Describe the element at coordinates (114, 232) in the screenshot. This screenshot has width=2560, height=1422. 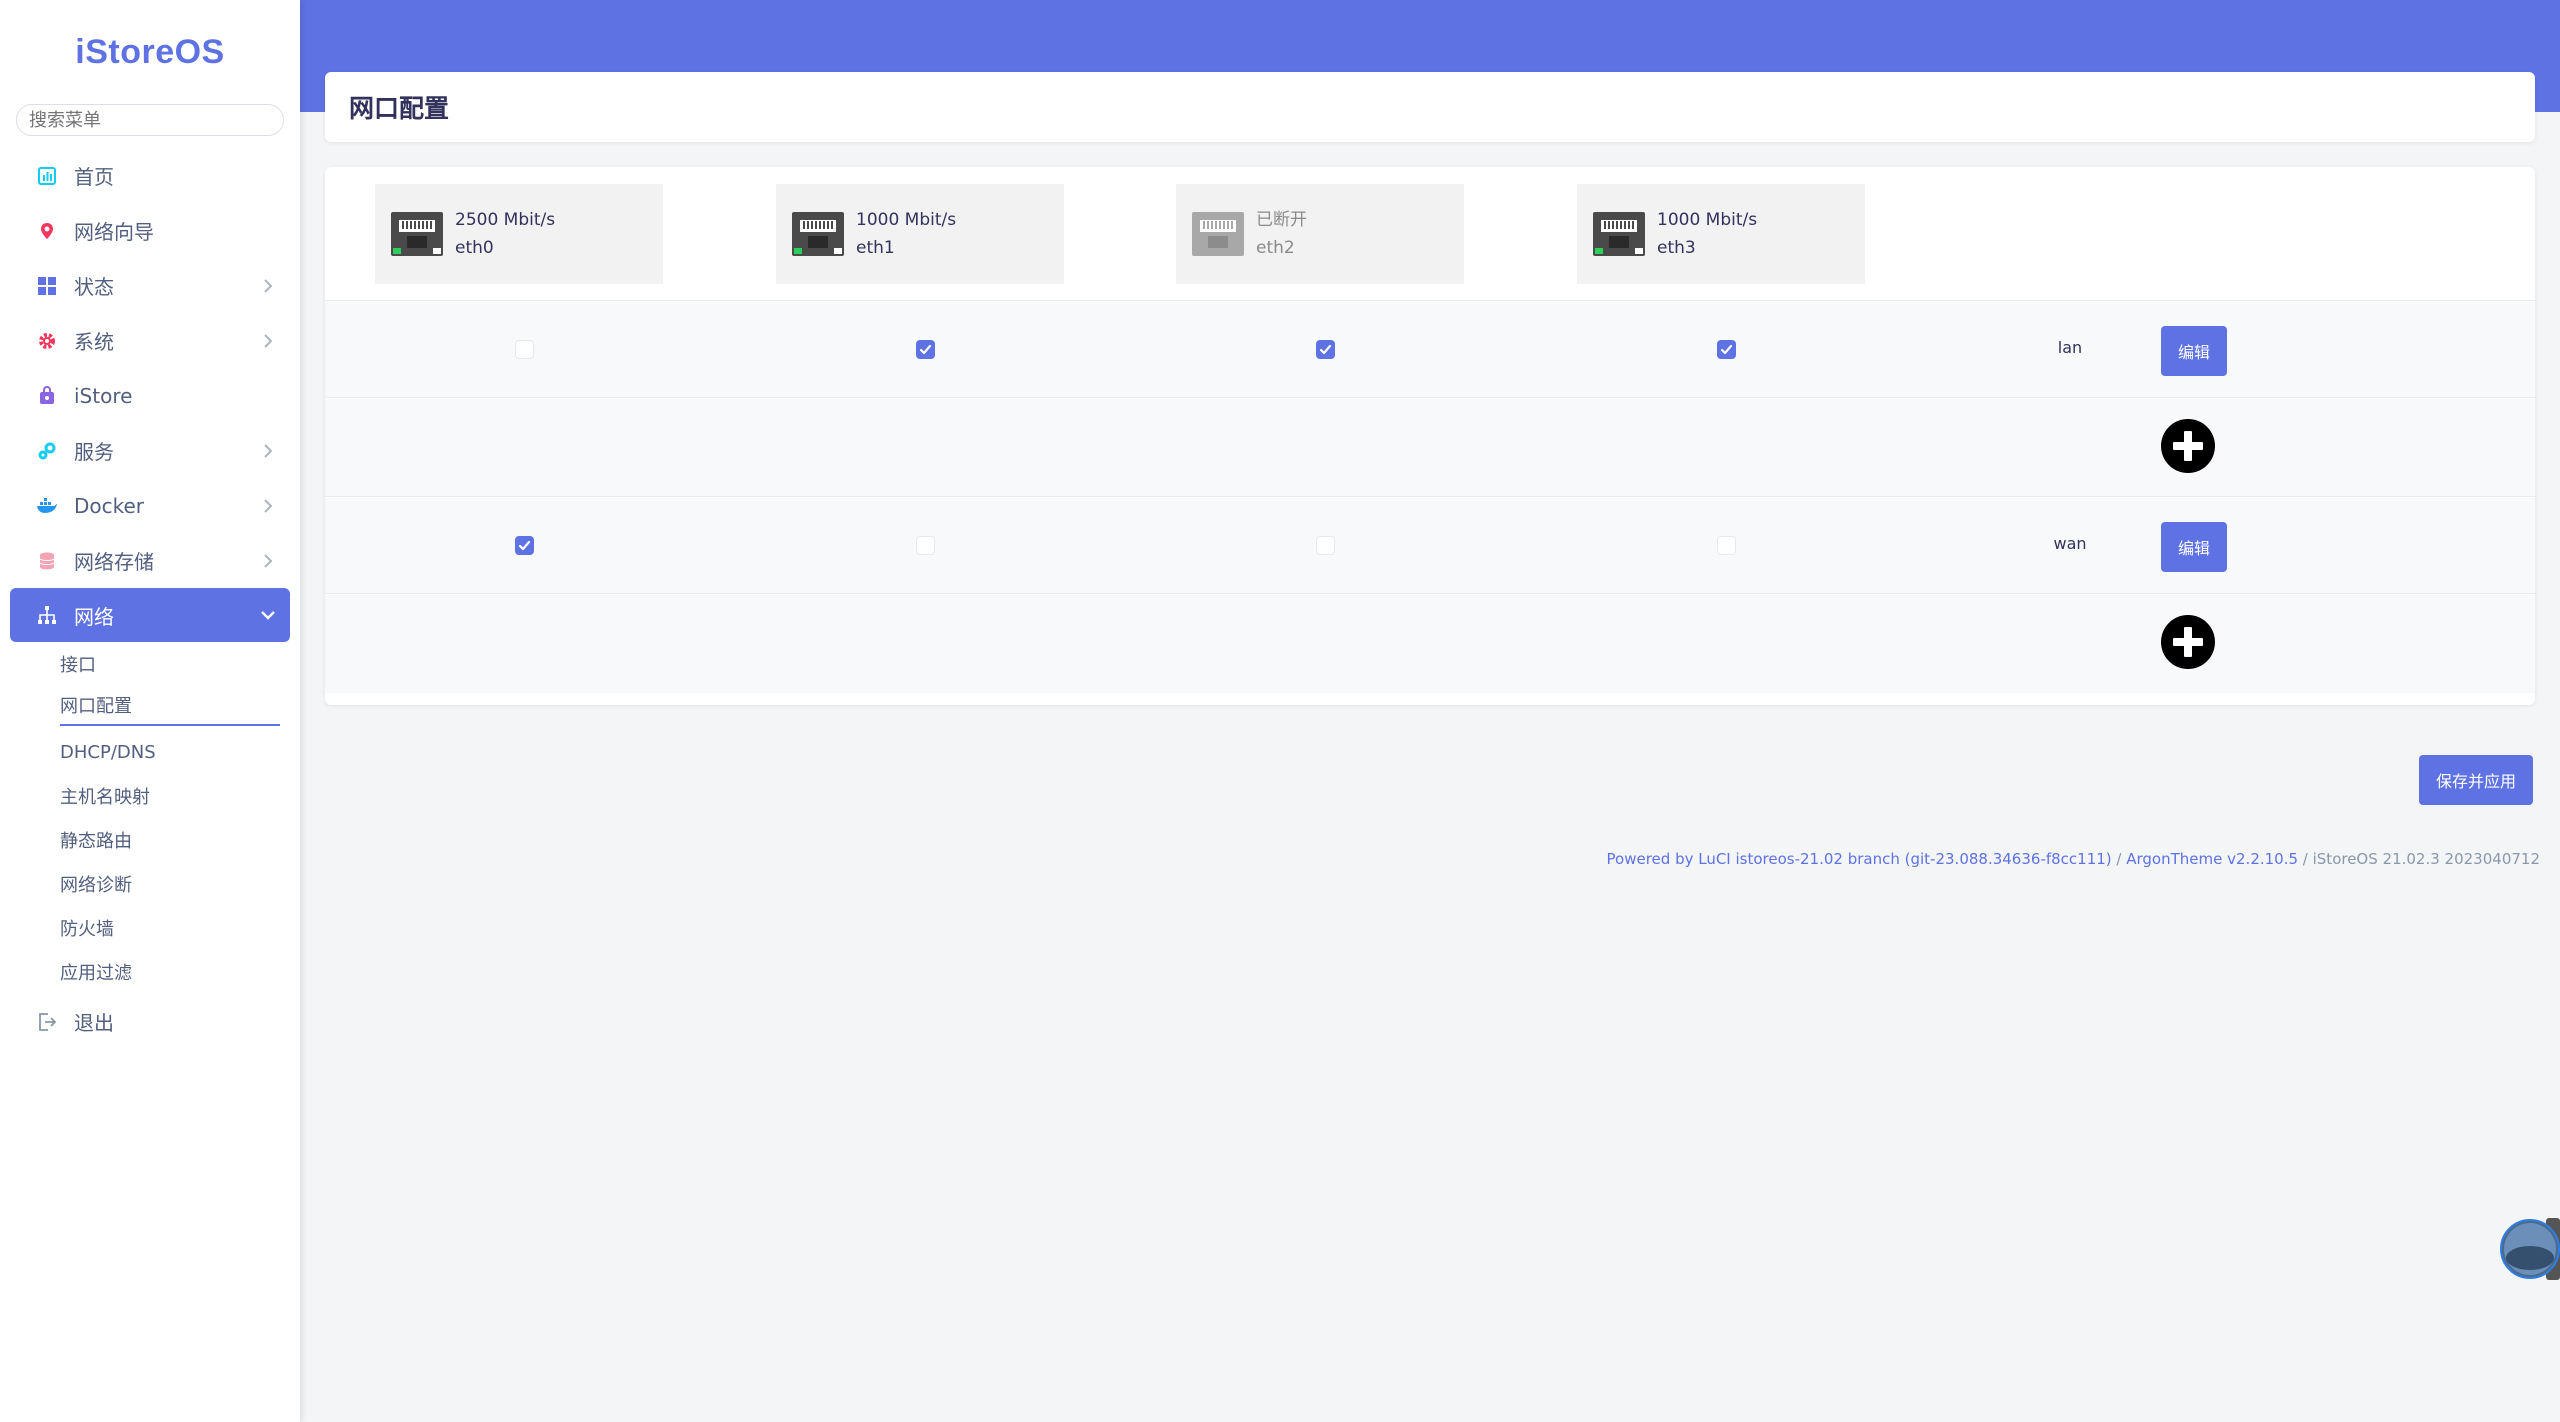
I see `sidebar-item-label: 网络向导` at that location.